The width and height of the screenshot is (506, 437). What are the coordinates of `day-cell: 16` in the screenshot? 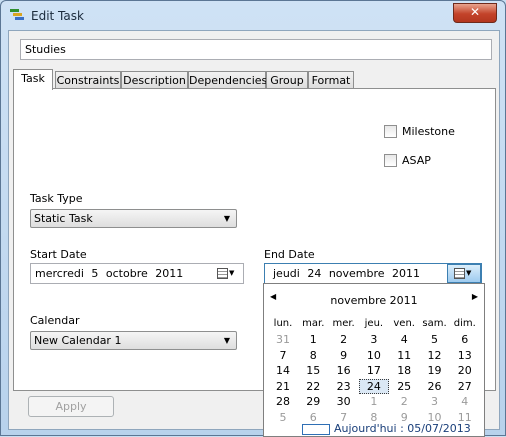 It's located at (344, 370).